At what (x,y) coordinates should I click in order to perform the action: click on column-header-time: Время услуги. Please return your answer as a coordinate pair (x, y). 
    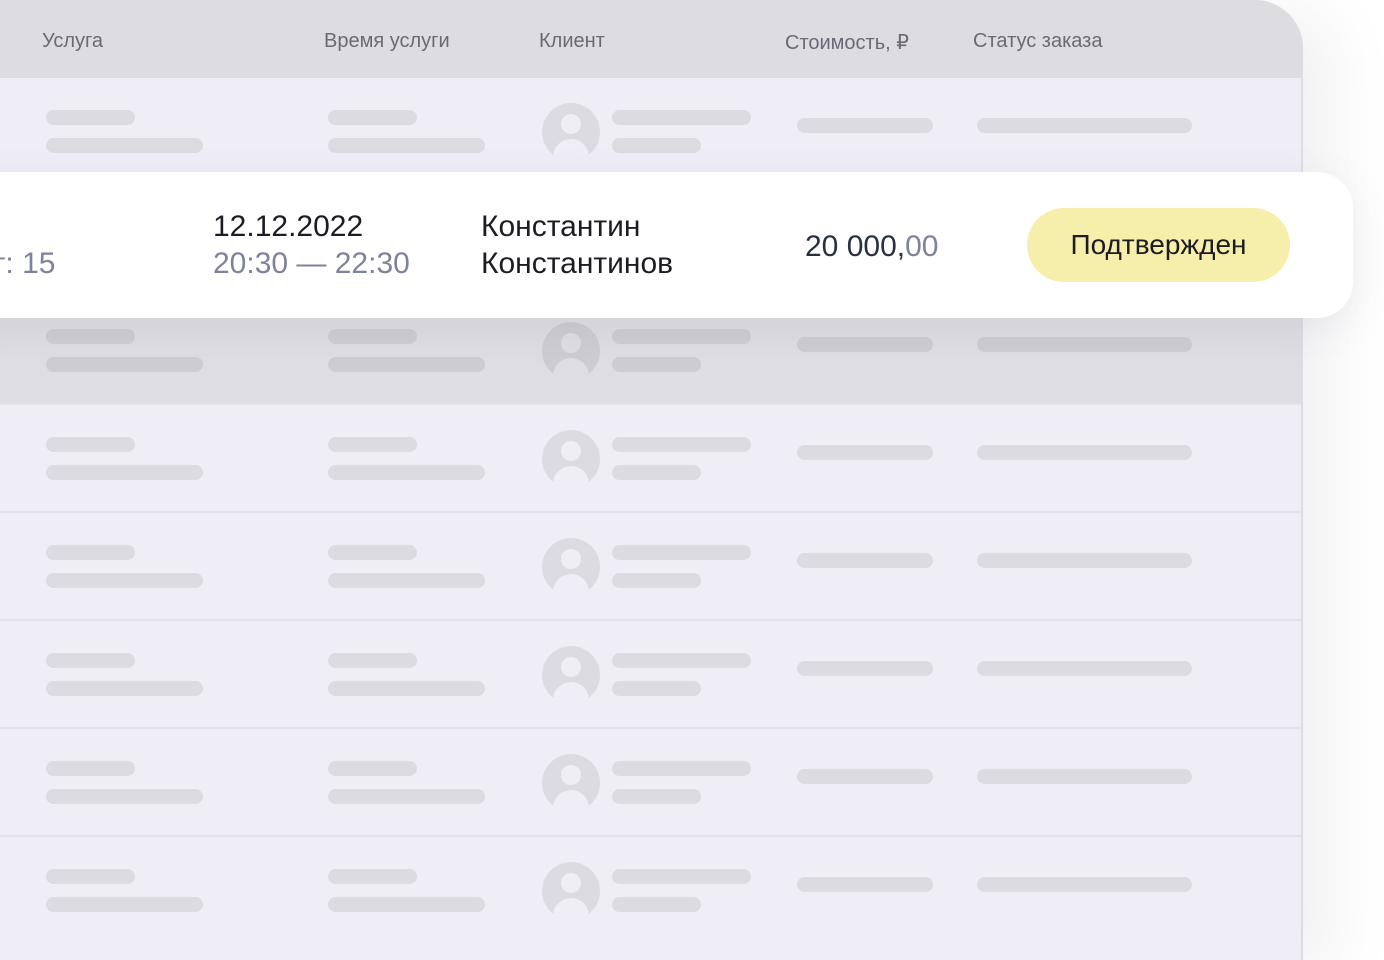
    Looking at the image, I should click on (387, 41).